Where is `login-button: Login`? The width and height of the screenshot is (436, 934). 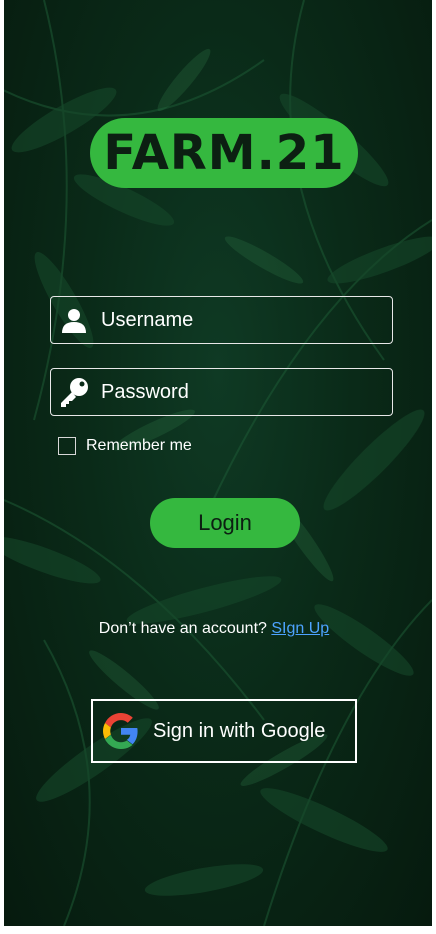 login-button: Login is located at coordinates (225, 523).